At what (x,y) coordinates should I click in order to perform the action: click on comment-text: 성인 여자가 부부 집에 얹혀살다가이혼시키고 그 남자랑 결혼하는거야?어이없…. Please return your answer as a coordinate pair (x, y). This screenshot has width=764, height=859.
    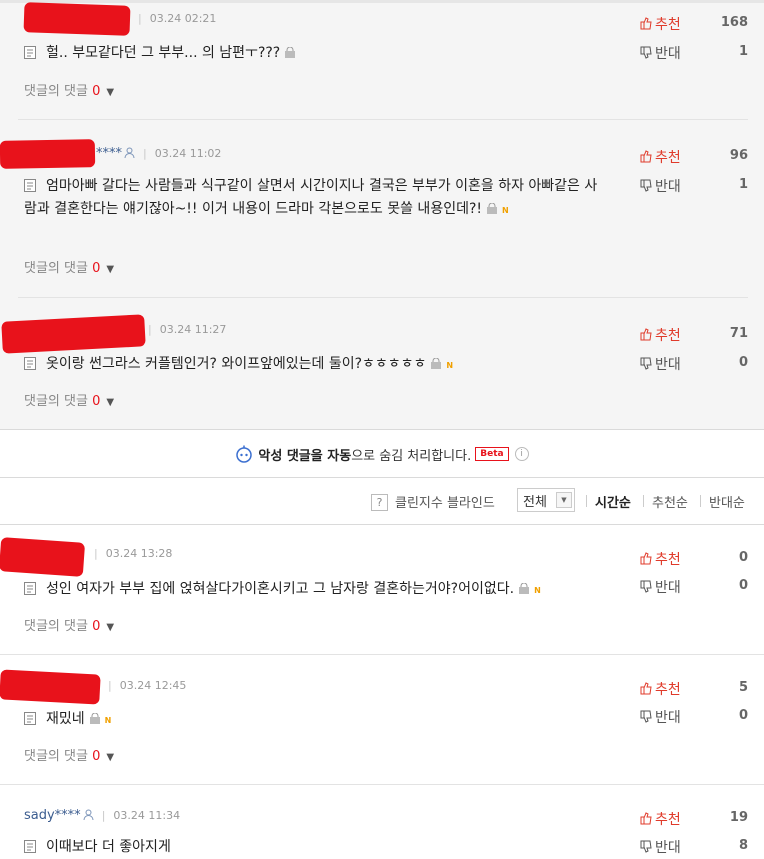
    Looking at the image, I should click on (280, 589).